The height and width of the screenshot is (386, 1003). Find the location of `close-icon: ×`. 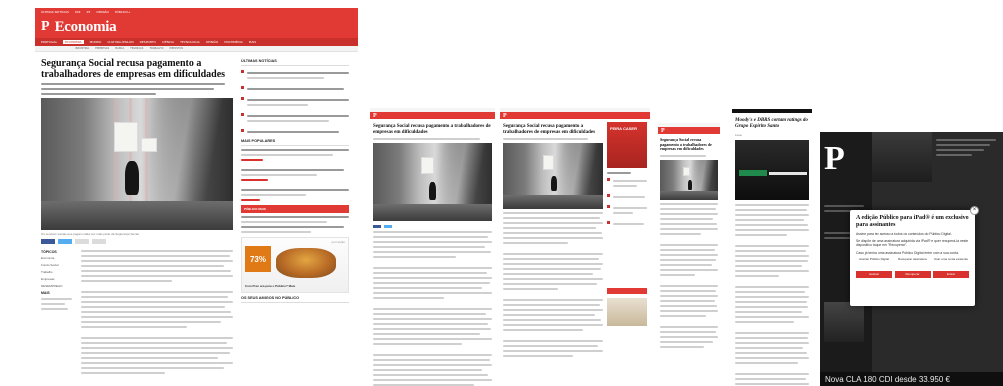

close-icon: × is located at coordinates (974, 210).